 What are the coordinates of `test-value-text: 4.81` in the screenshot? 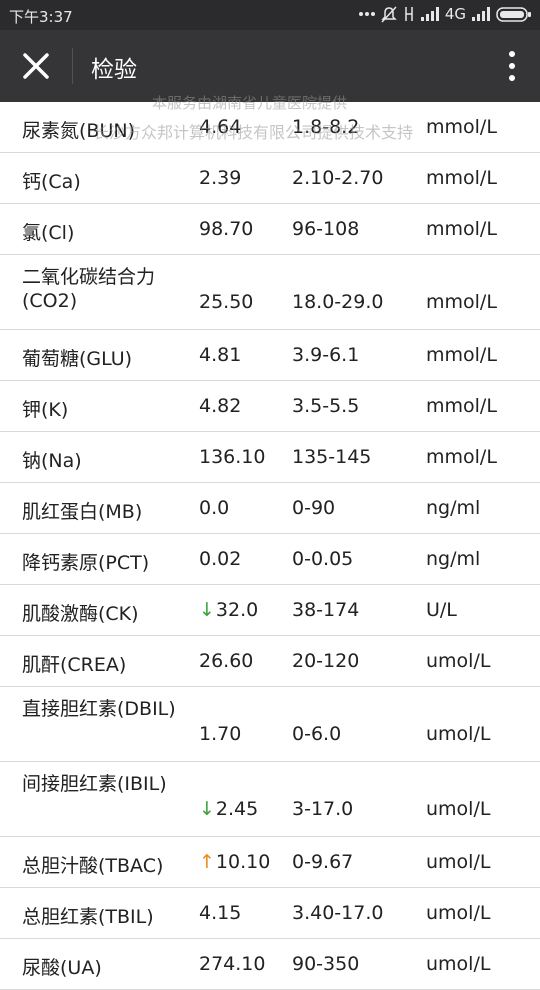 It's located at (220, 355).